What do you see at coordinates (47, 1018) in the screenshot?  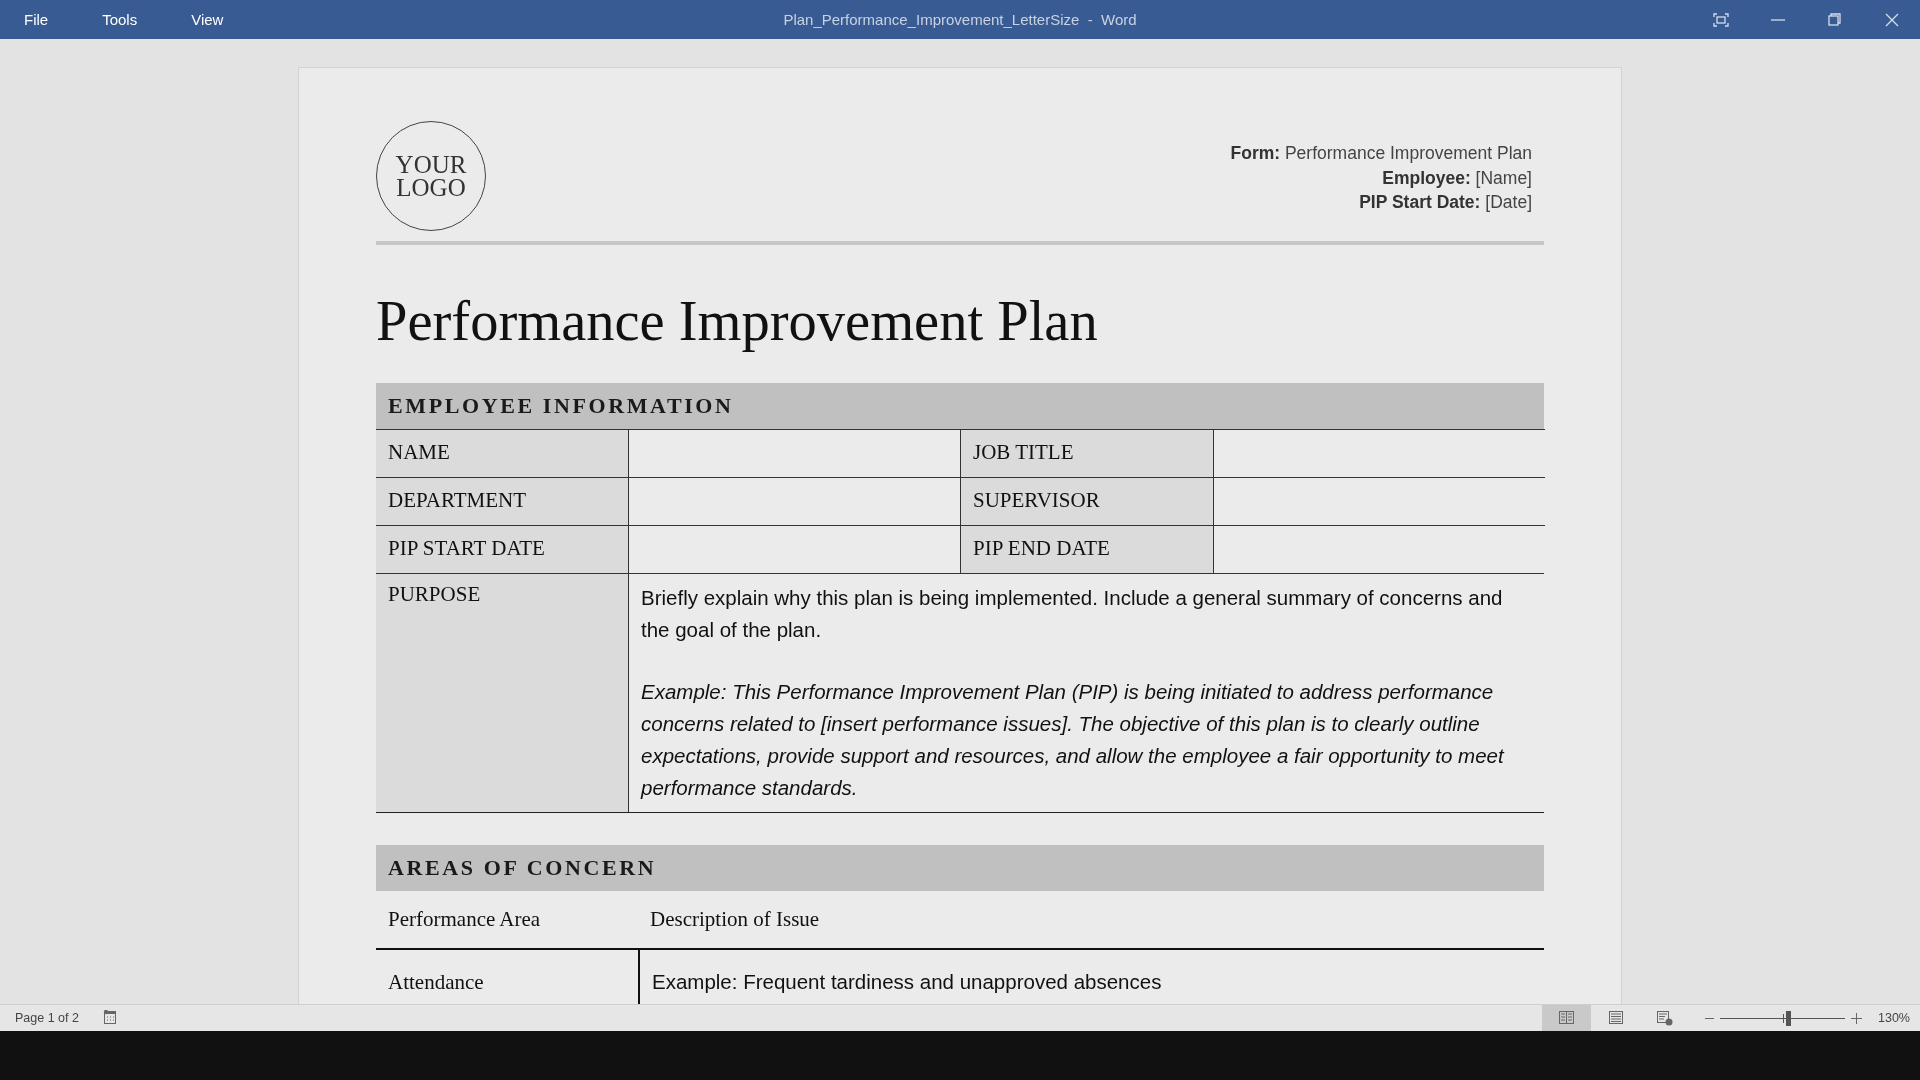 I see `page-count: Page 1 of 2` at bounding box center [47, 1018].